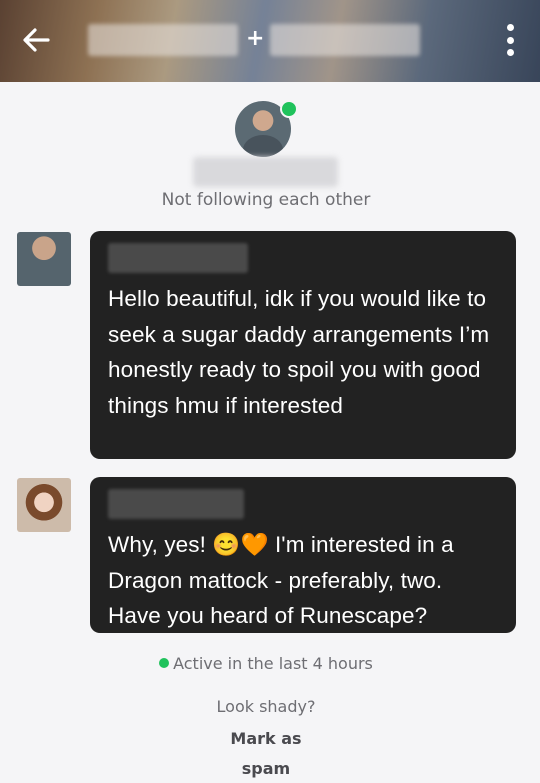 This screenshot has width=540, height=783. What do you see at coordinates (160, 544) in the screenshot?
I see `message-text-part: Why, yes!` at bounding box center [160, 544].